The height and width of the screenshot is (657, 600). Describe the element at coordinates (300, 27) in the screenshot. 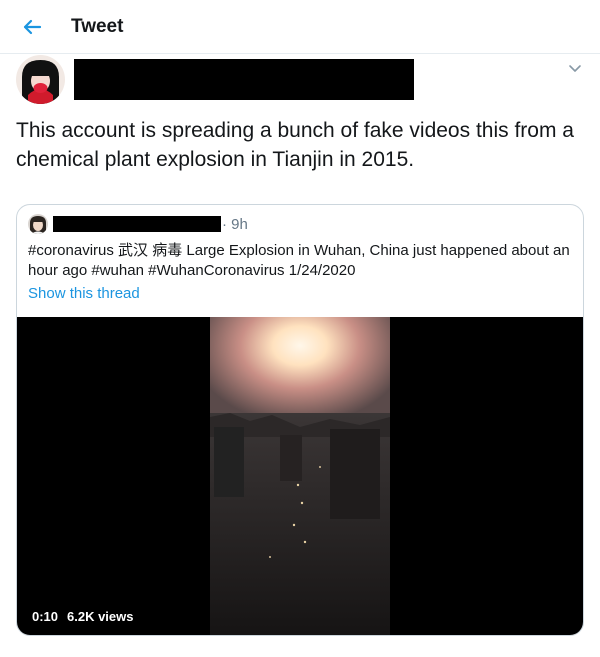

I see `header-bar: Tweet` at that location.